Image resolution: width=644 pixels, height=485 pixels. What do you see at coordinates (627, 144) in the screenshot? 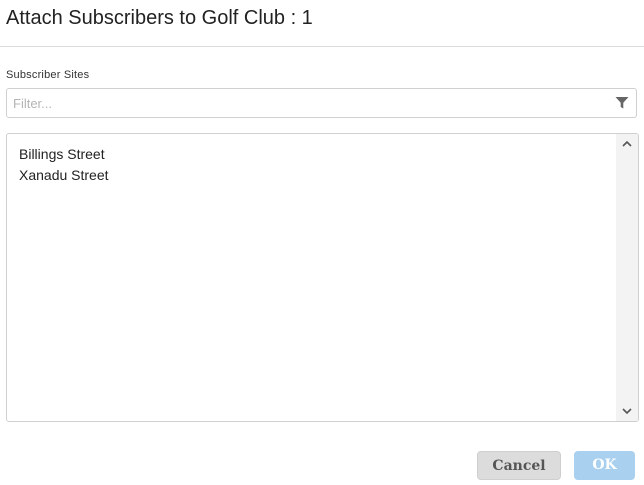
I see `chevron-up-icon` at bounding box center [627, 144].